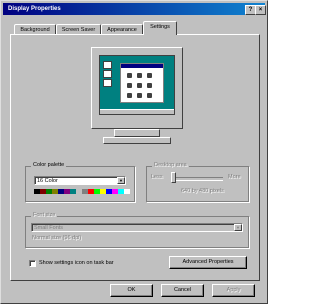 The image size is (320, 304). I want to click on more-label: More, so click(234, 177).